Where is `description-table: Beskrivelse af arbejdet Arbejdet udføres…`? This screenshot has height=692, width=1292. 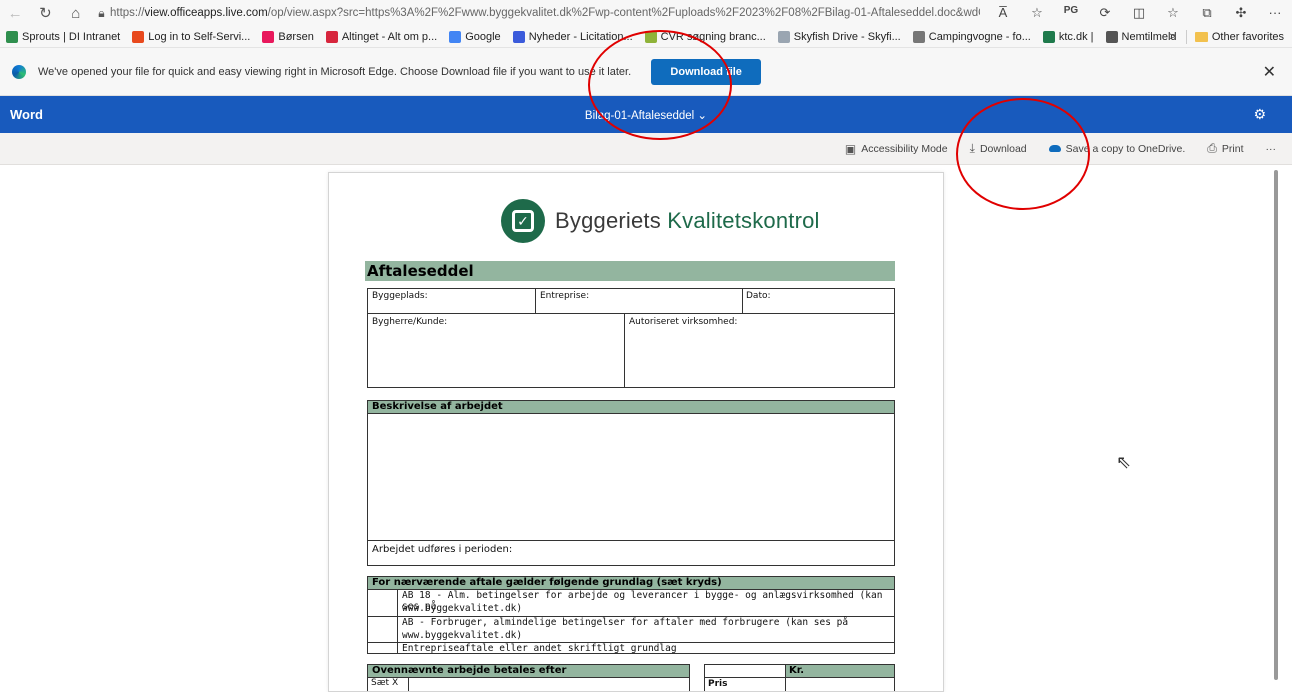 description-table: Beskrivelse af arbejdet Arbejdet udføres… is located at coordinates (631, 483).